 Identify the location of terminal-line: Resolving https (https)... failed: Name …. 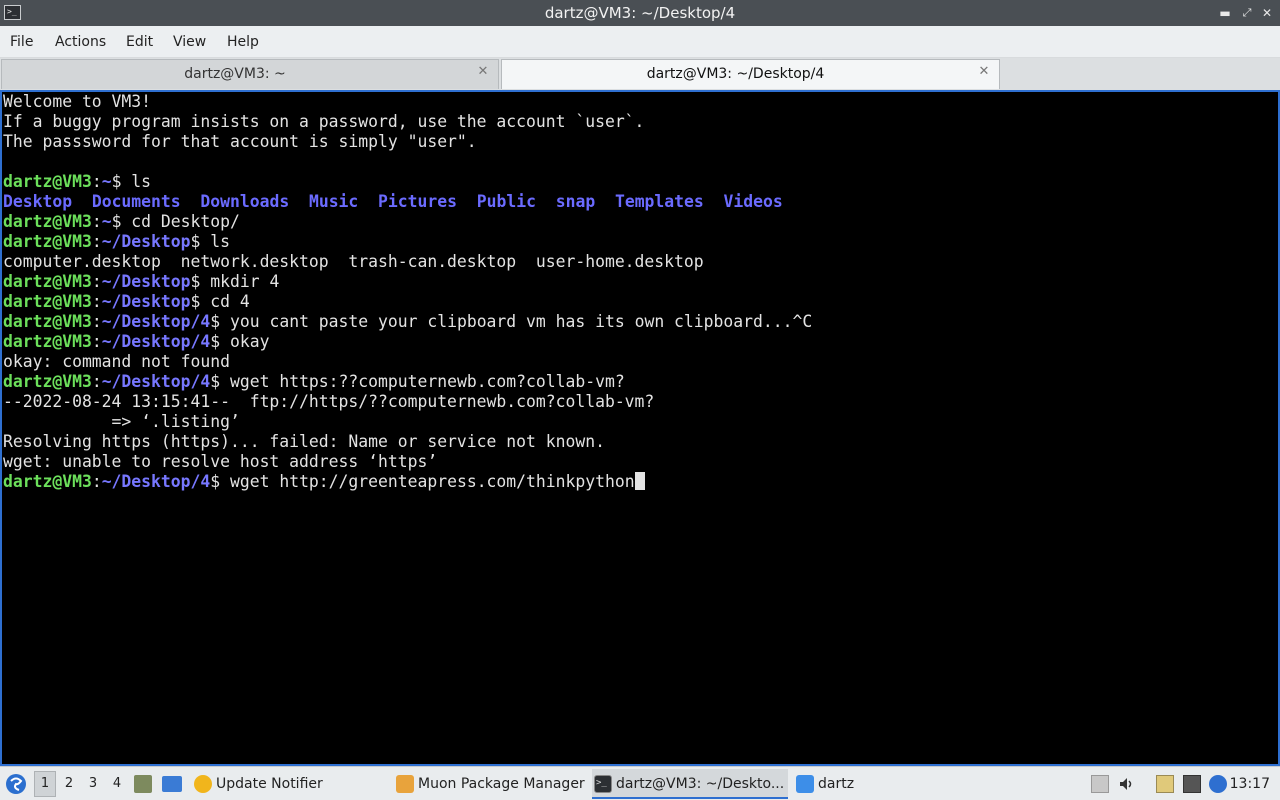
(407, 442).